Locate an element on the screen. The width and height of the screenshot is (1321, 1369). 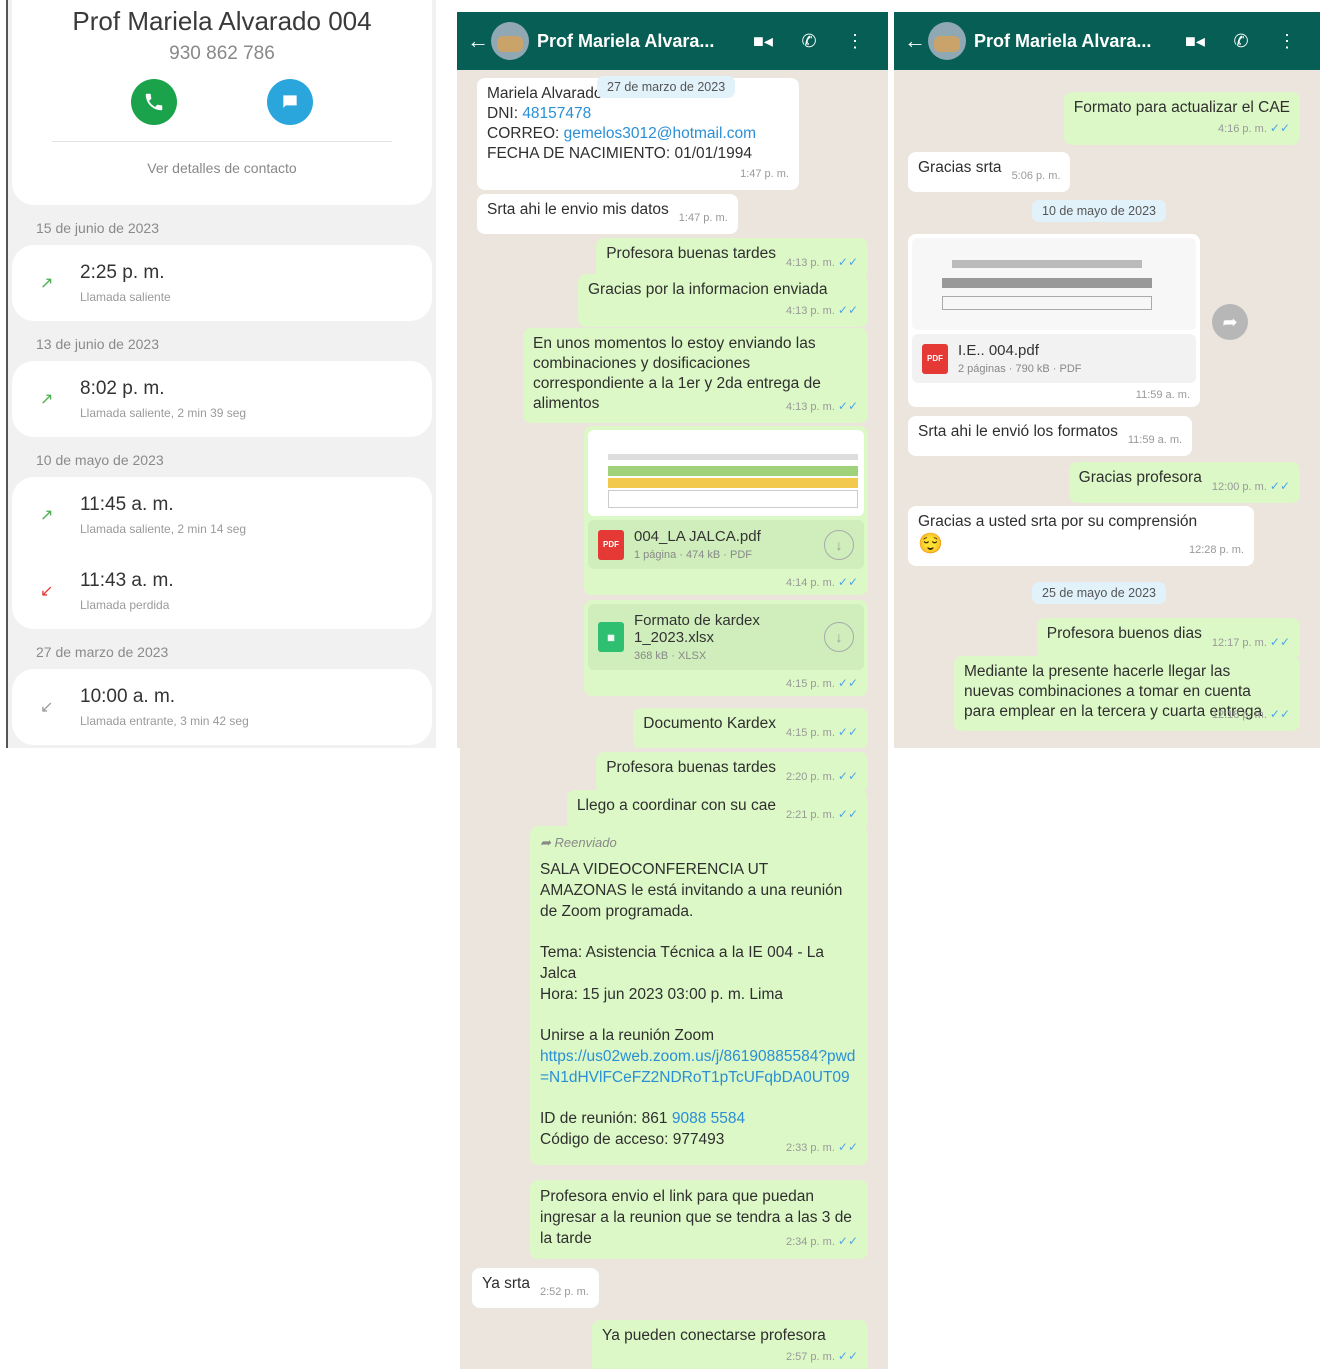
call-desc: Llamada saliente is located at coordinates (125, 297).